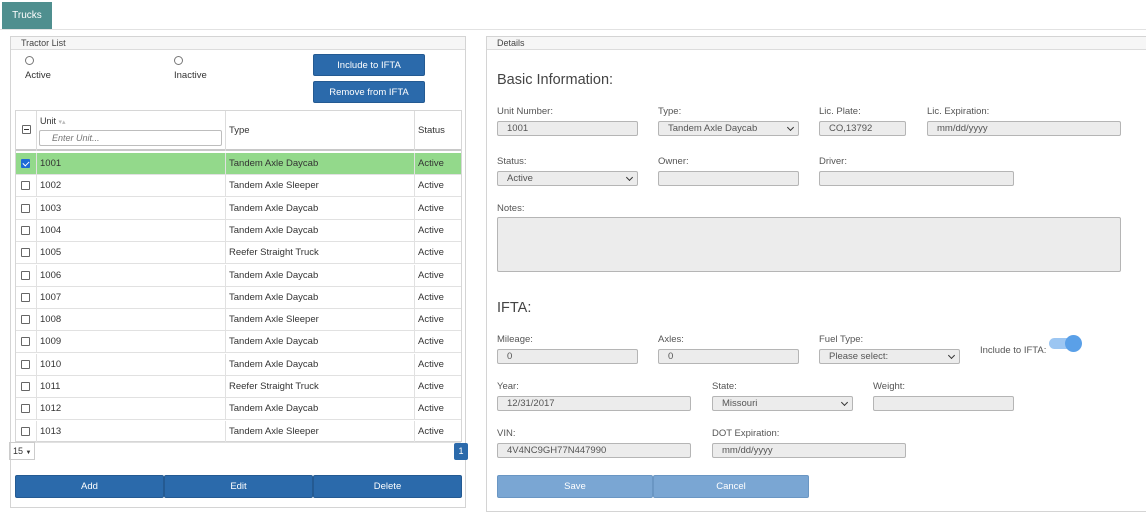 The height and width of the screenshot is (512, 1146). I want to click on table-row: 1003 Tandem Axle Daycab Active, so click(238, 208).